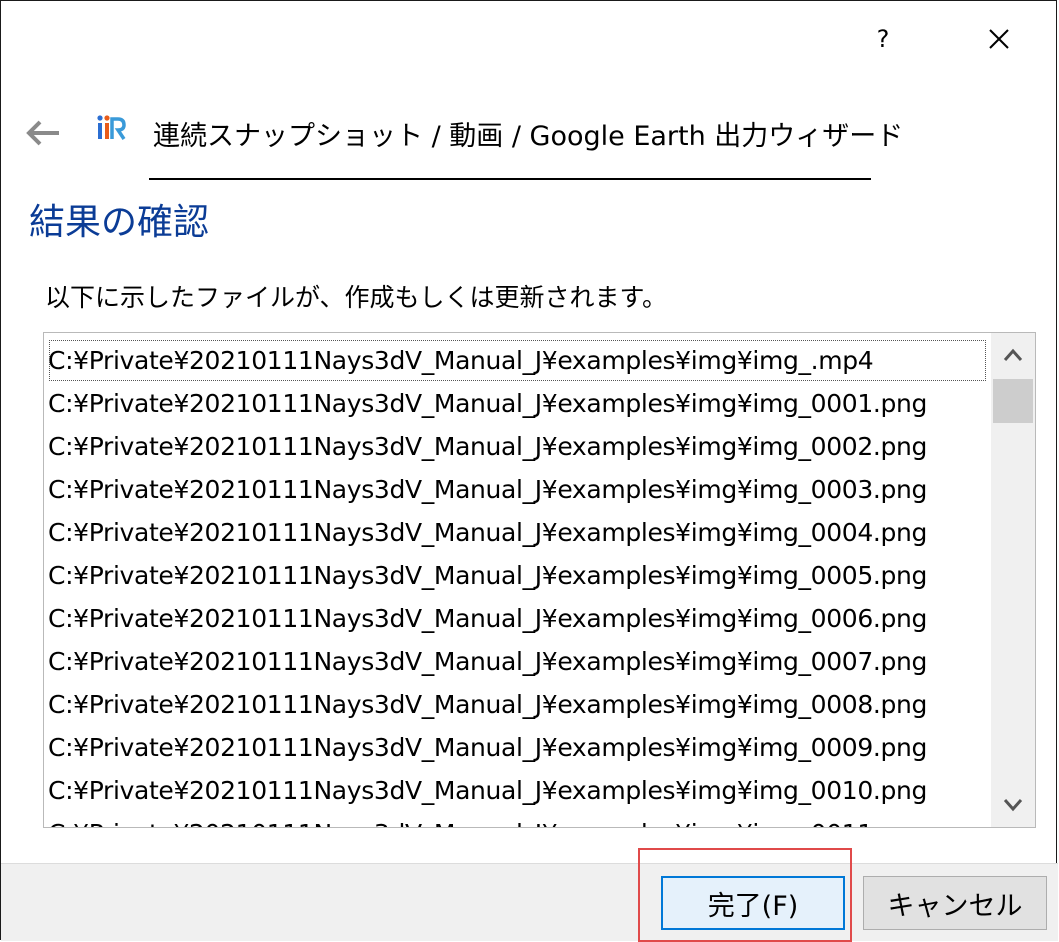 This screenshot has height=942, width=1059. I want to click on chevron-down-icon, so click(1013, 805).